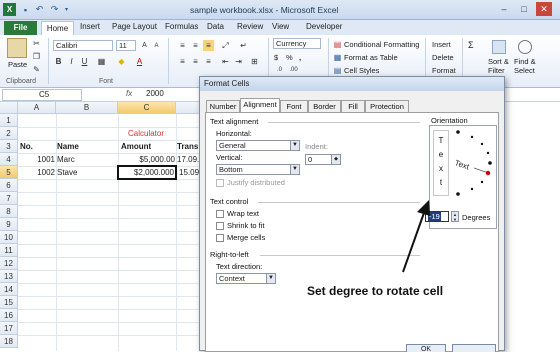 The height and width of the screenshot is (352, 560). I want to click on column-header-a: A, so click(37, 108).